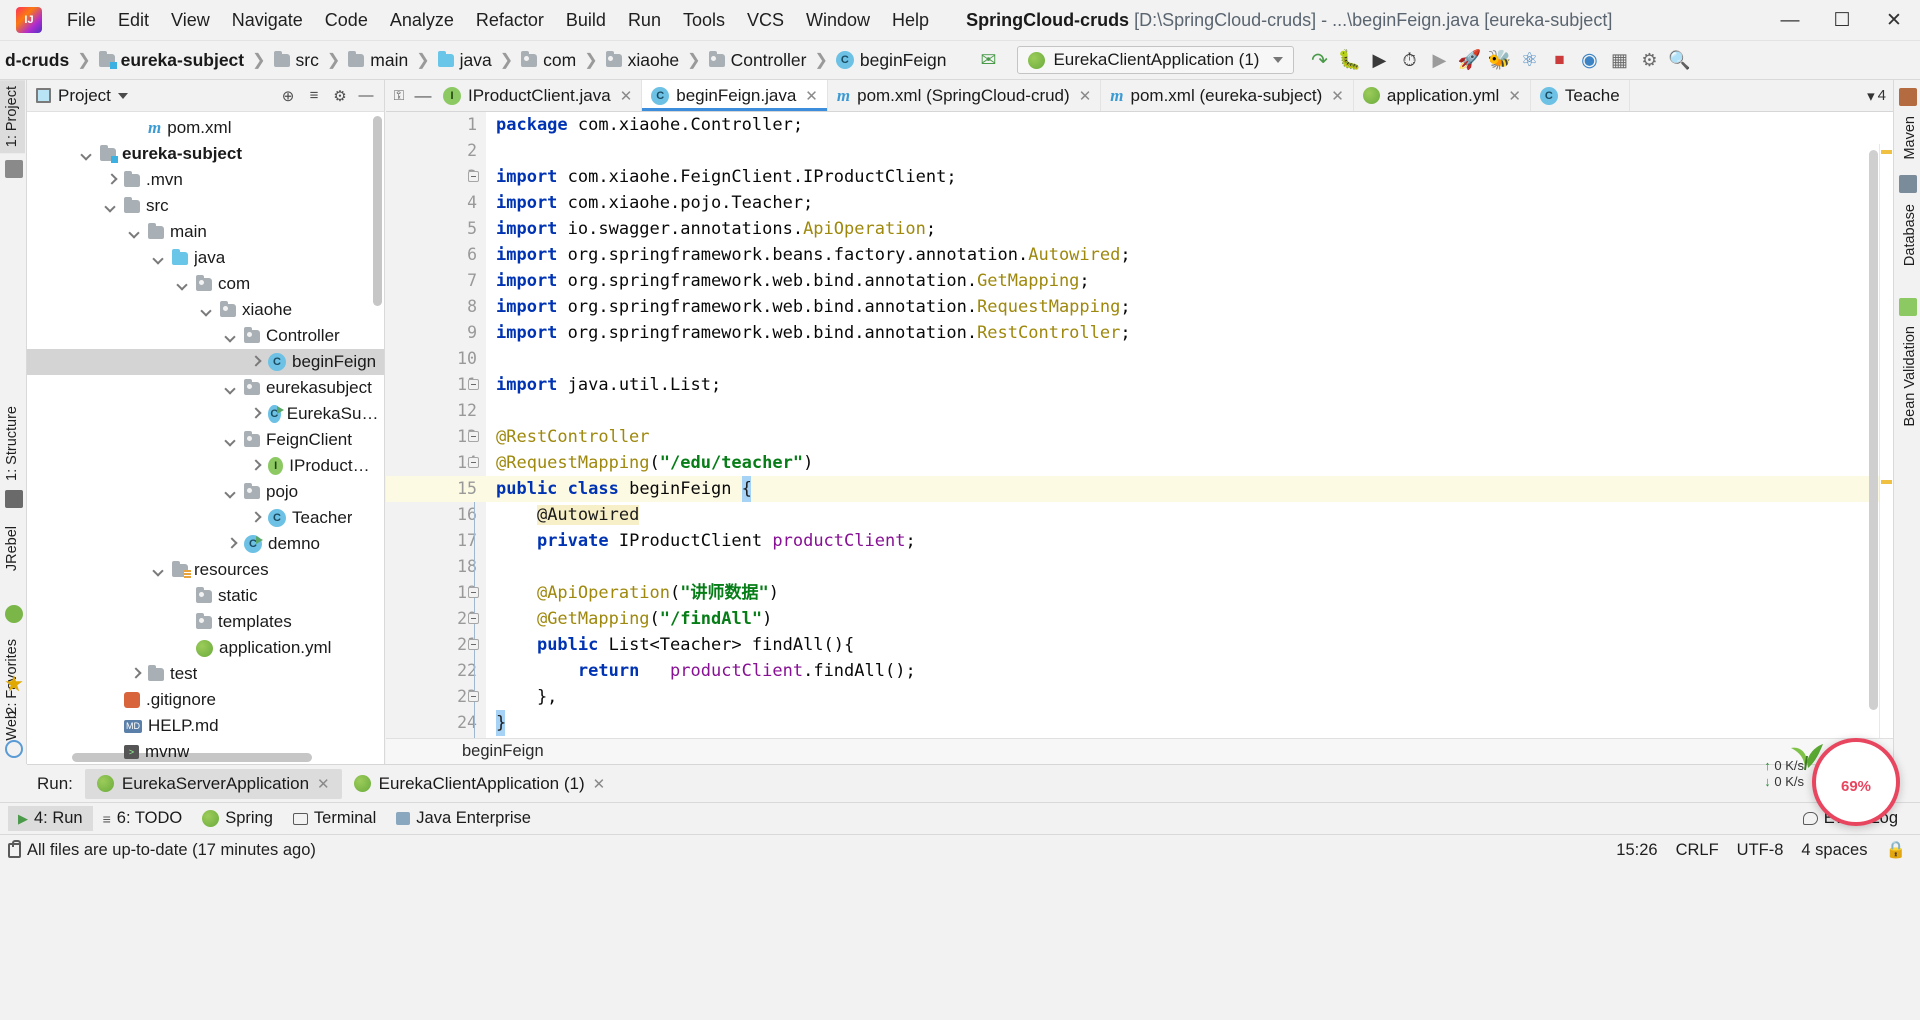 The image size is (1920, 1020). I want to click on tool-window-button-project: 1: Project, so click(12, 117).